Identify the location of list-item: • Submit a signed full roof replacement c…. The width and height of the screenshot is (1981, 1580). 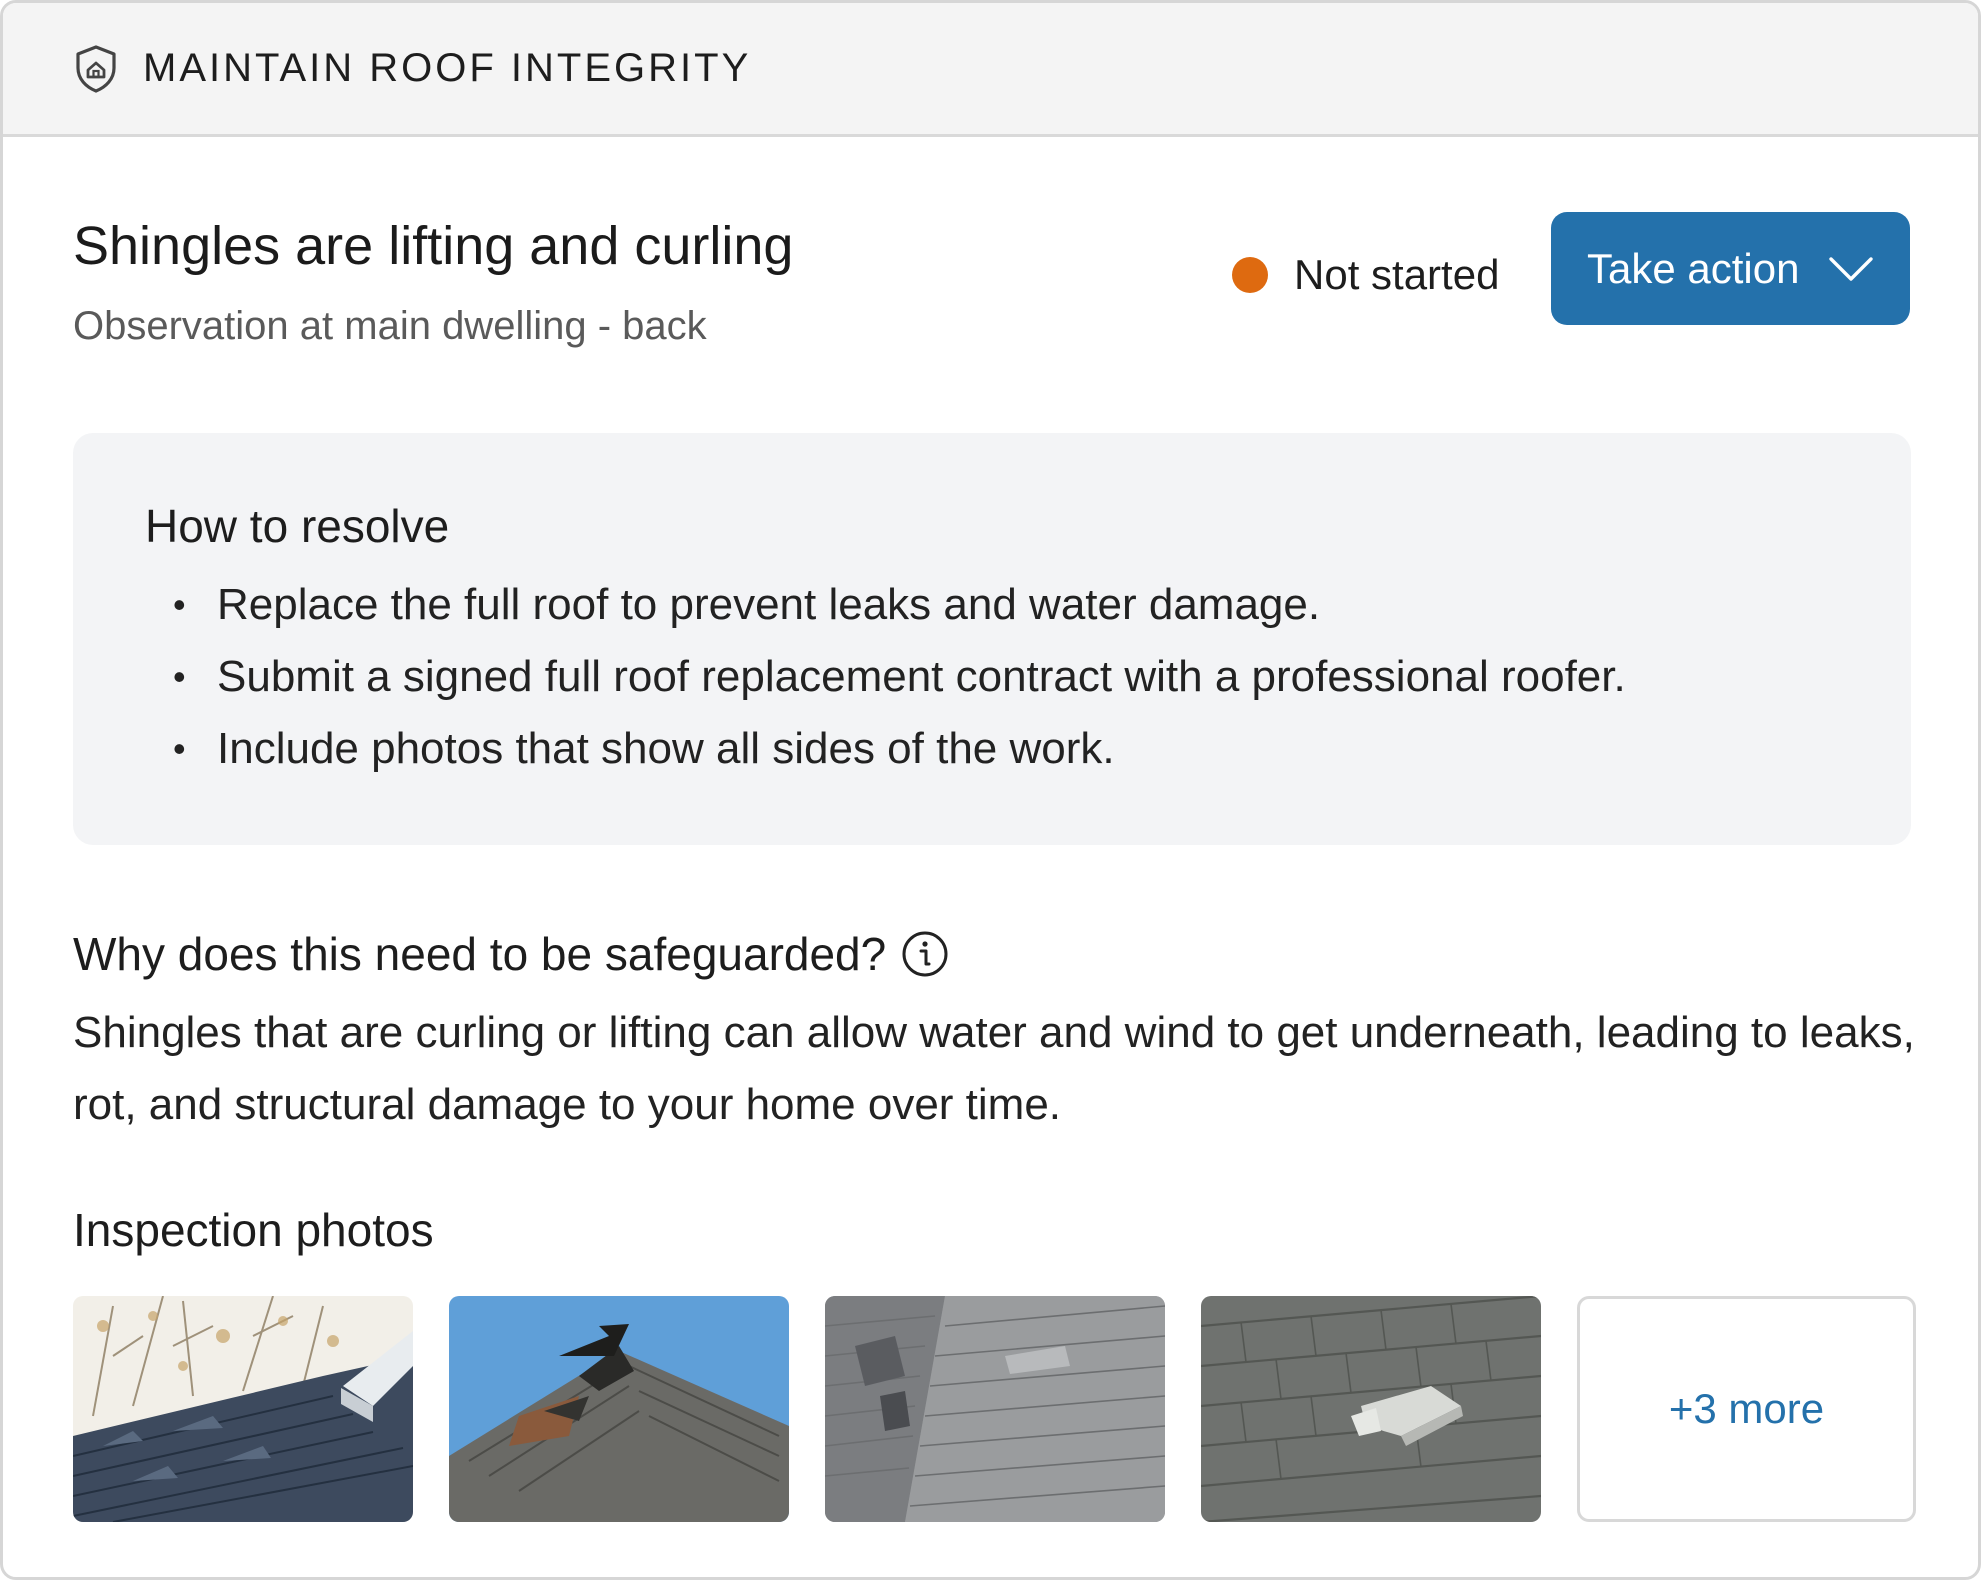
(992, 677).